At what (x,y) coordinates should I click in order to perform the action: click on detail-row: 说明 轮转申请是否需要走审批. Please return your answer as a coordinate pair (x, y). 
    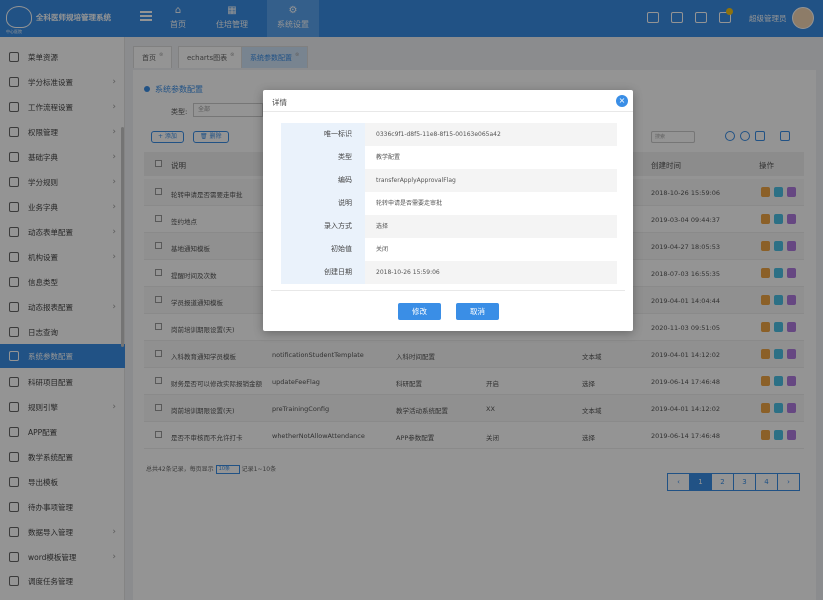
    Looking at the image, I should click on (449, 203).